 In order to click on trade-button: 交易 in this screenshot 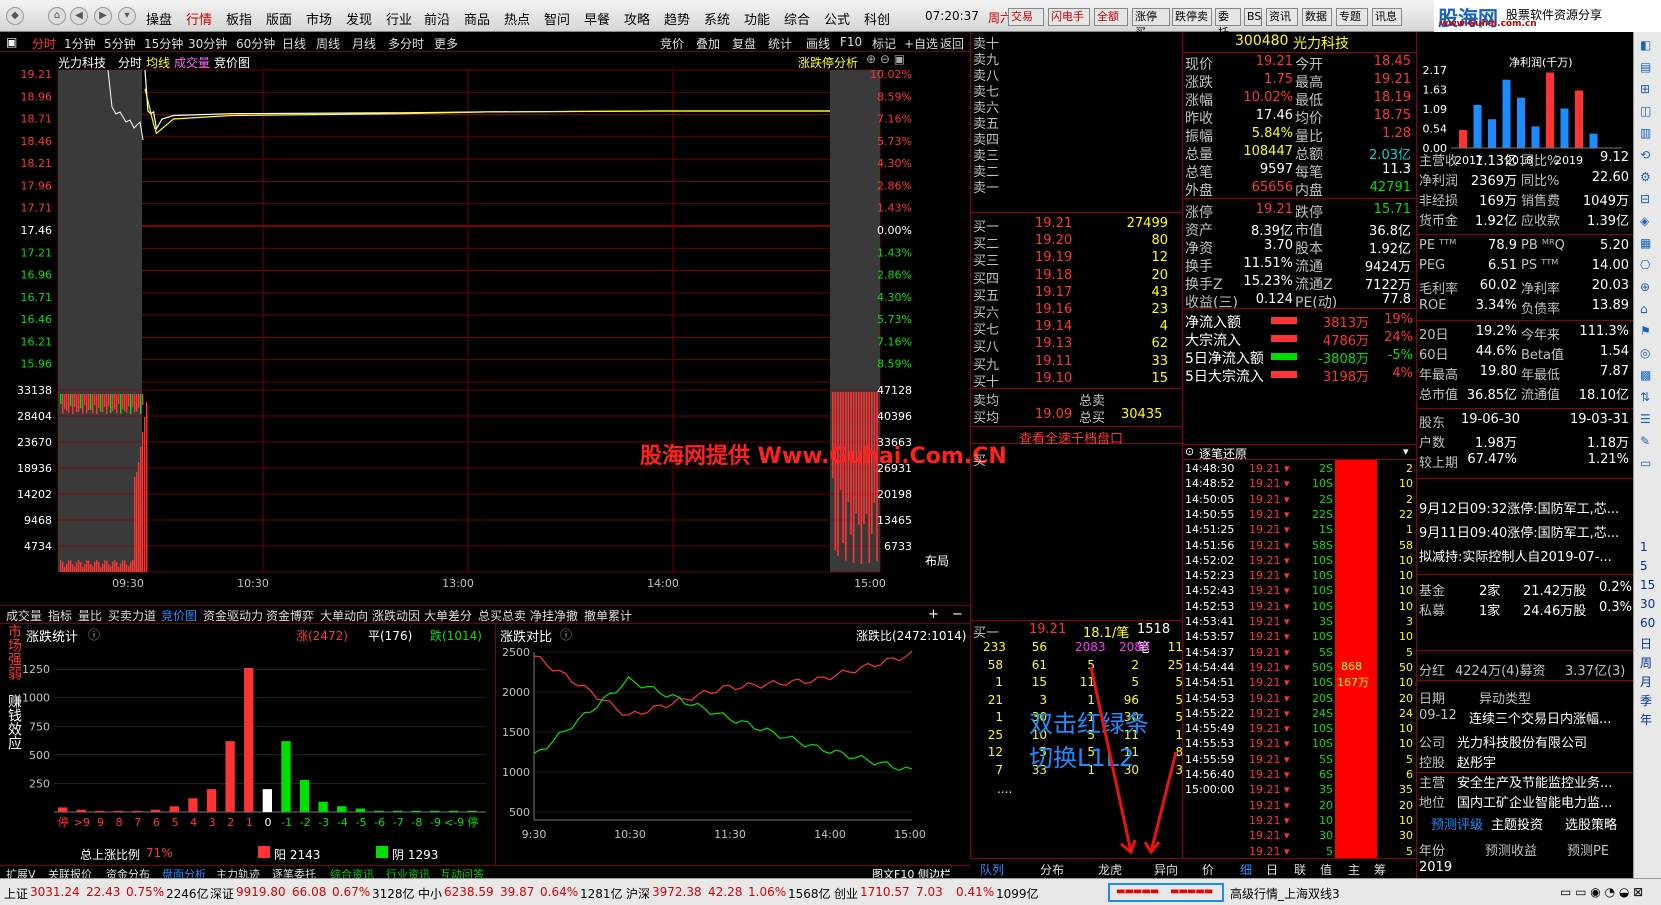, I will do `click(1026, 17)`.